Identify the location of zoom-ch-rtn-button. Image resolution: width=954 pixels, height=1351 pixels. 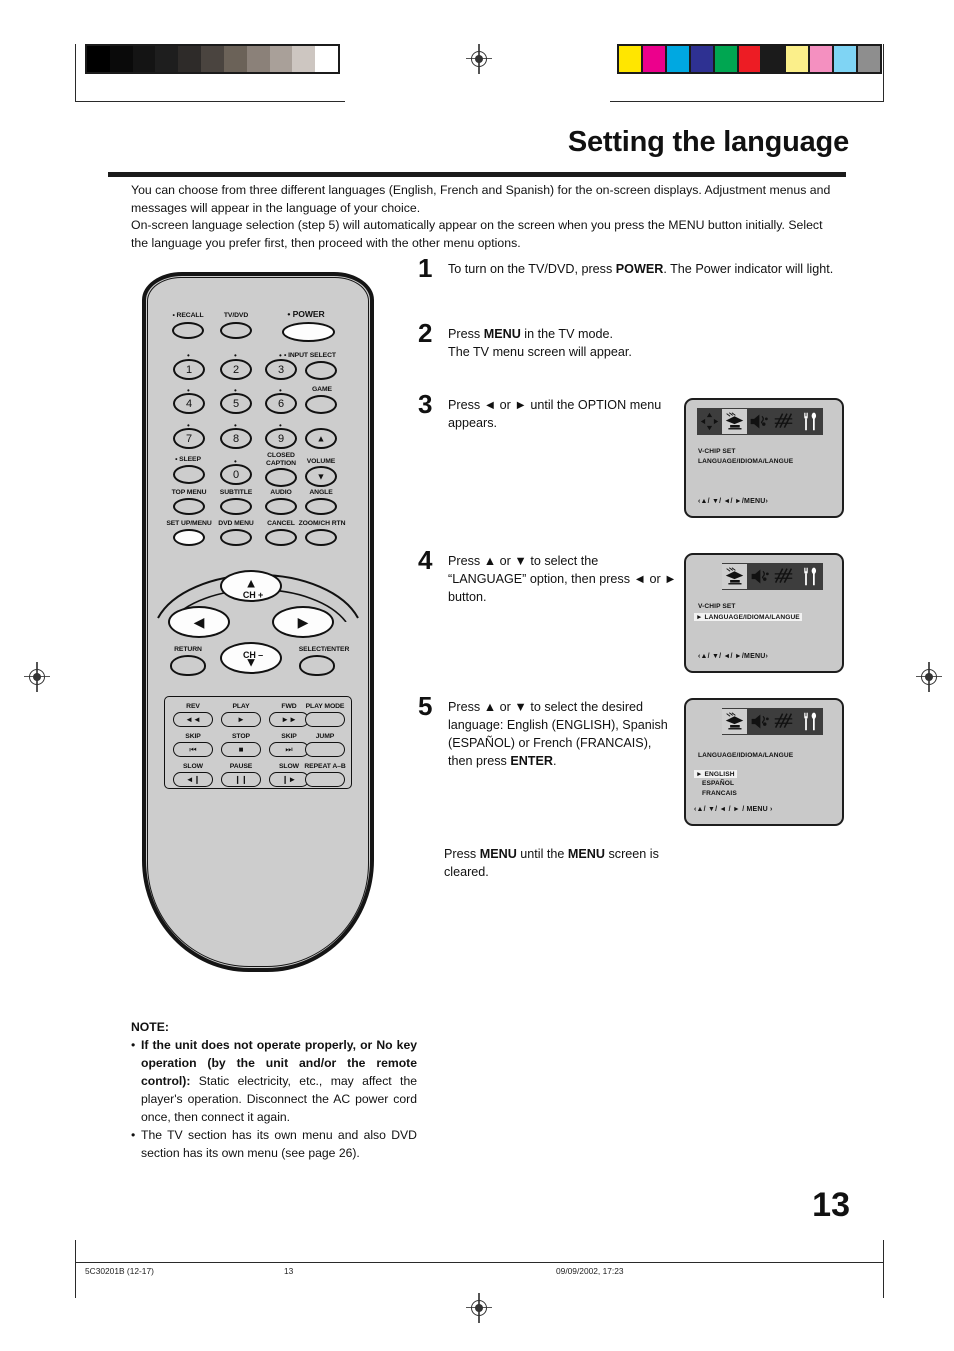
(321, 537).